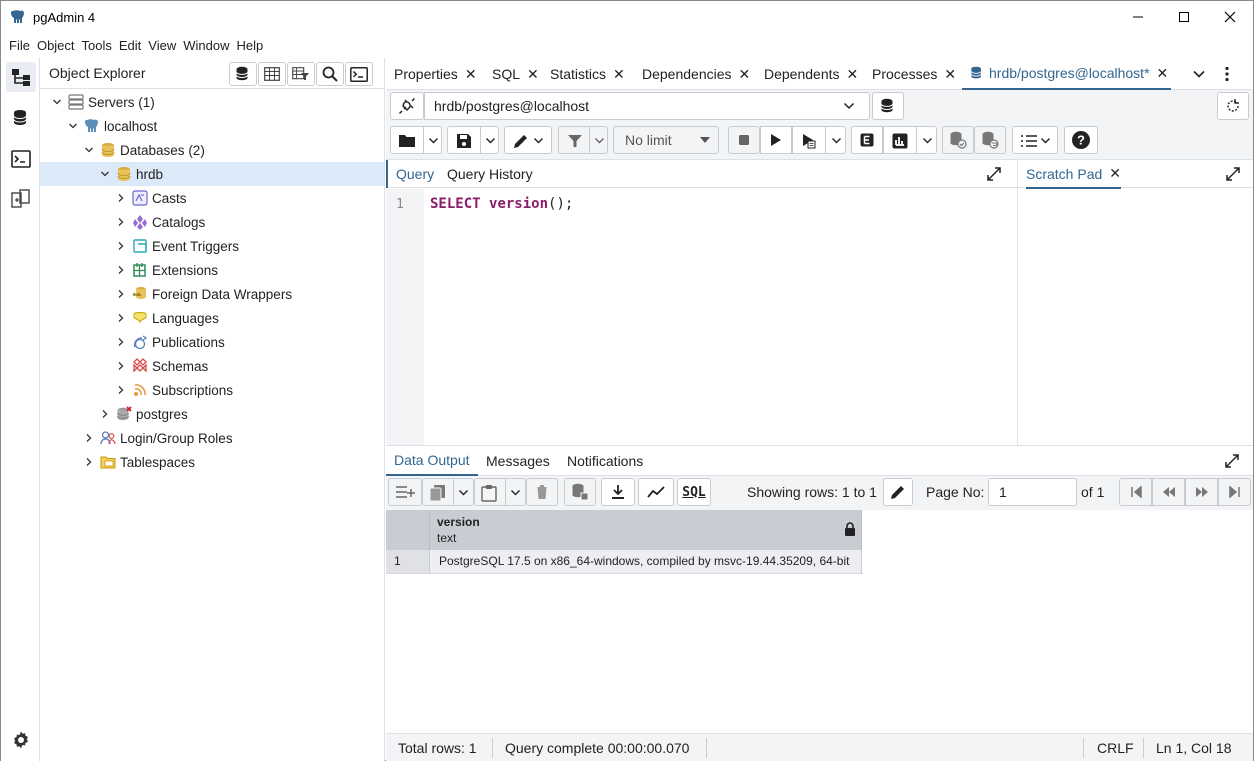  Describe the element at coordinates (206, 45) in the screenshot. I see `menu-window: Window` at that location.